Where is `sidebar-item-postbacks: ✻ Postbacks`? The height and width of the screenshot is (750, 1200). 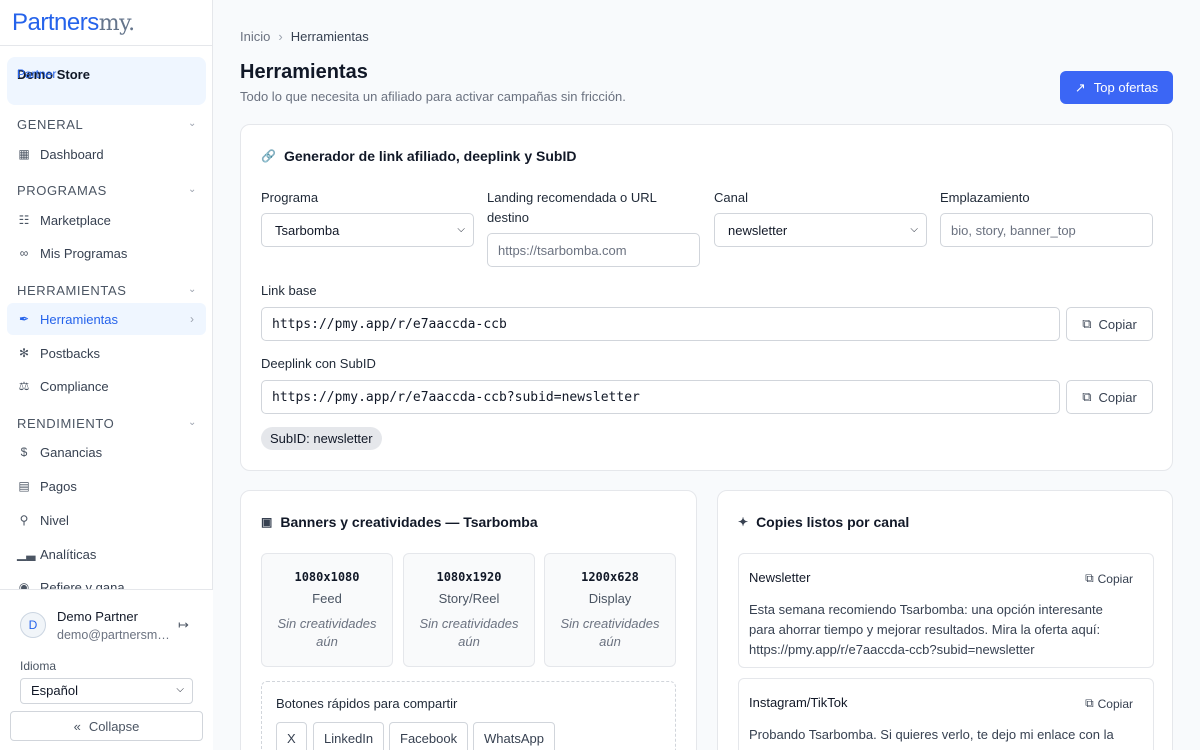
sidebar-item-postbacks: ✻ Postbacks is located at coordinates (106, 353).